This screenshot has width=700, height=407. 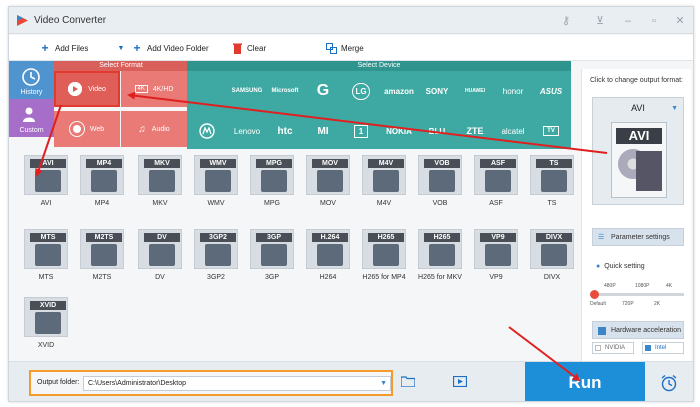 I want to click on audio-category: ♫ Audio, so click(x=154, y=129).